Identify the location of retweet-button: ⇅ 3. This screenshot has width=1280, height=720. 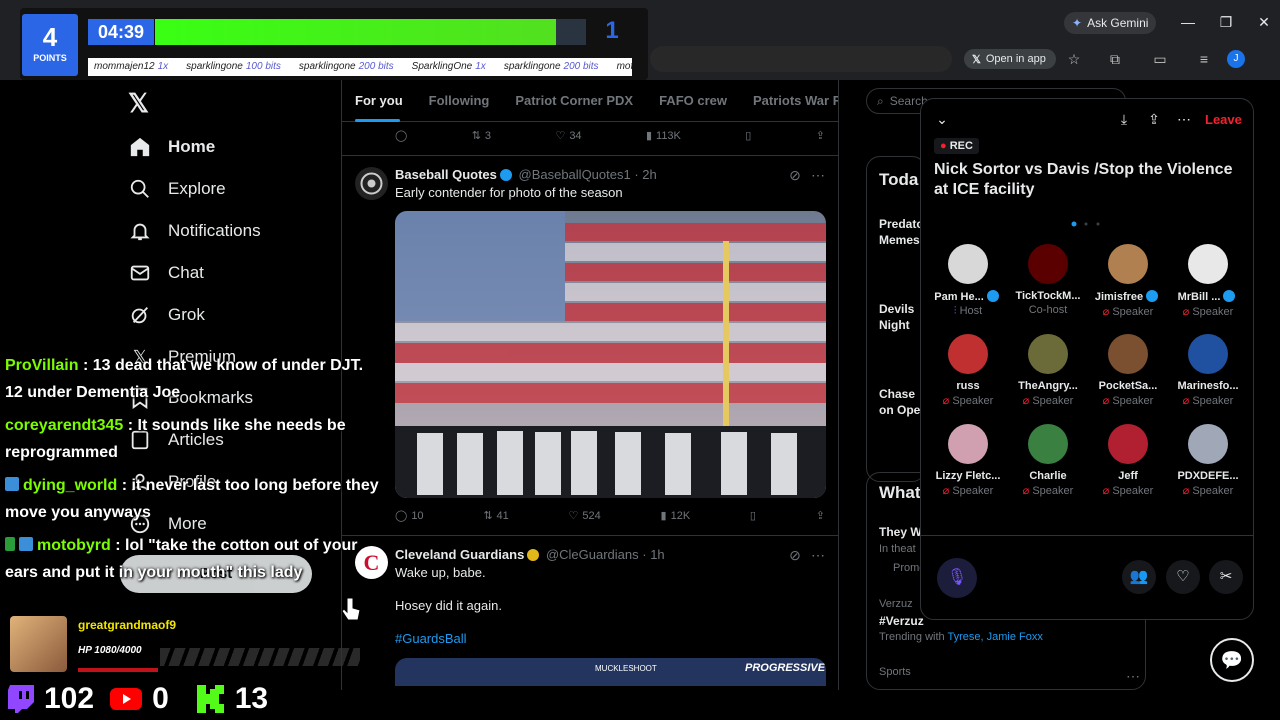
(481, 136).